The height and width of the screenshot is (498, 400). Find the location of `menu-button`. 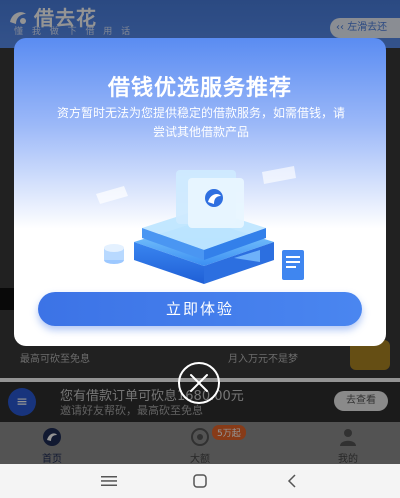

menu-button is located at coordinates (109, 481).